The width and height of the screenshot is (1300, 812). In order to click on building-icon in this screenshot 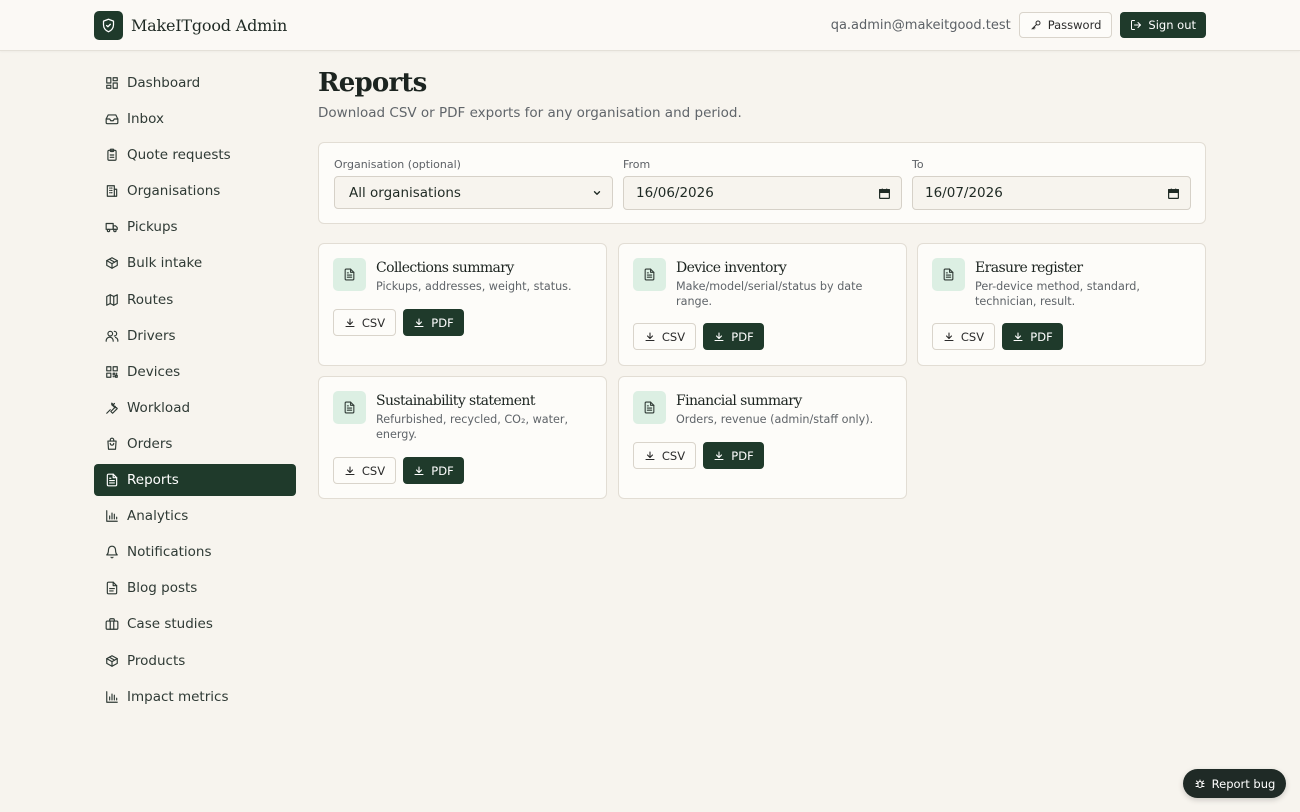, I will do `click(112, 191)`.